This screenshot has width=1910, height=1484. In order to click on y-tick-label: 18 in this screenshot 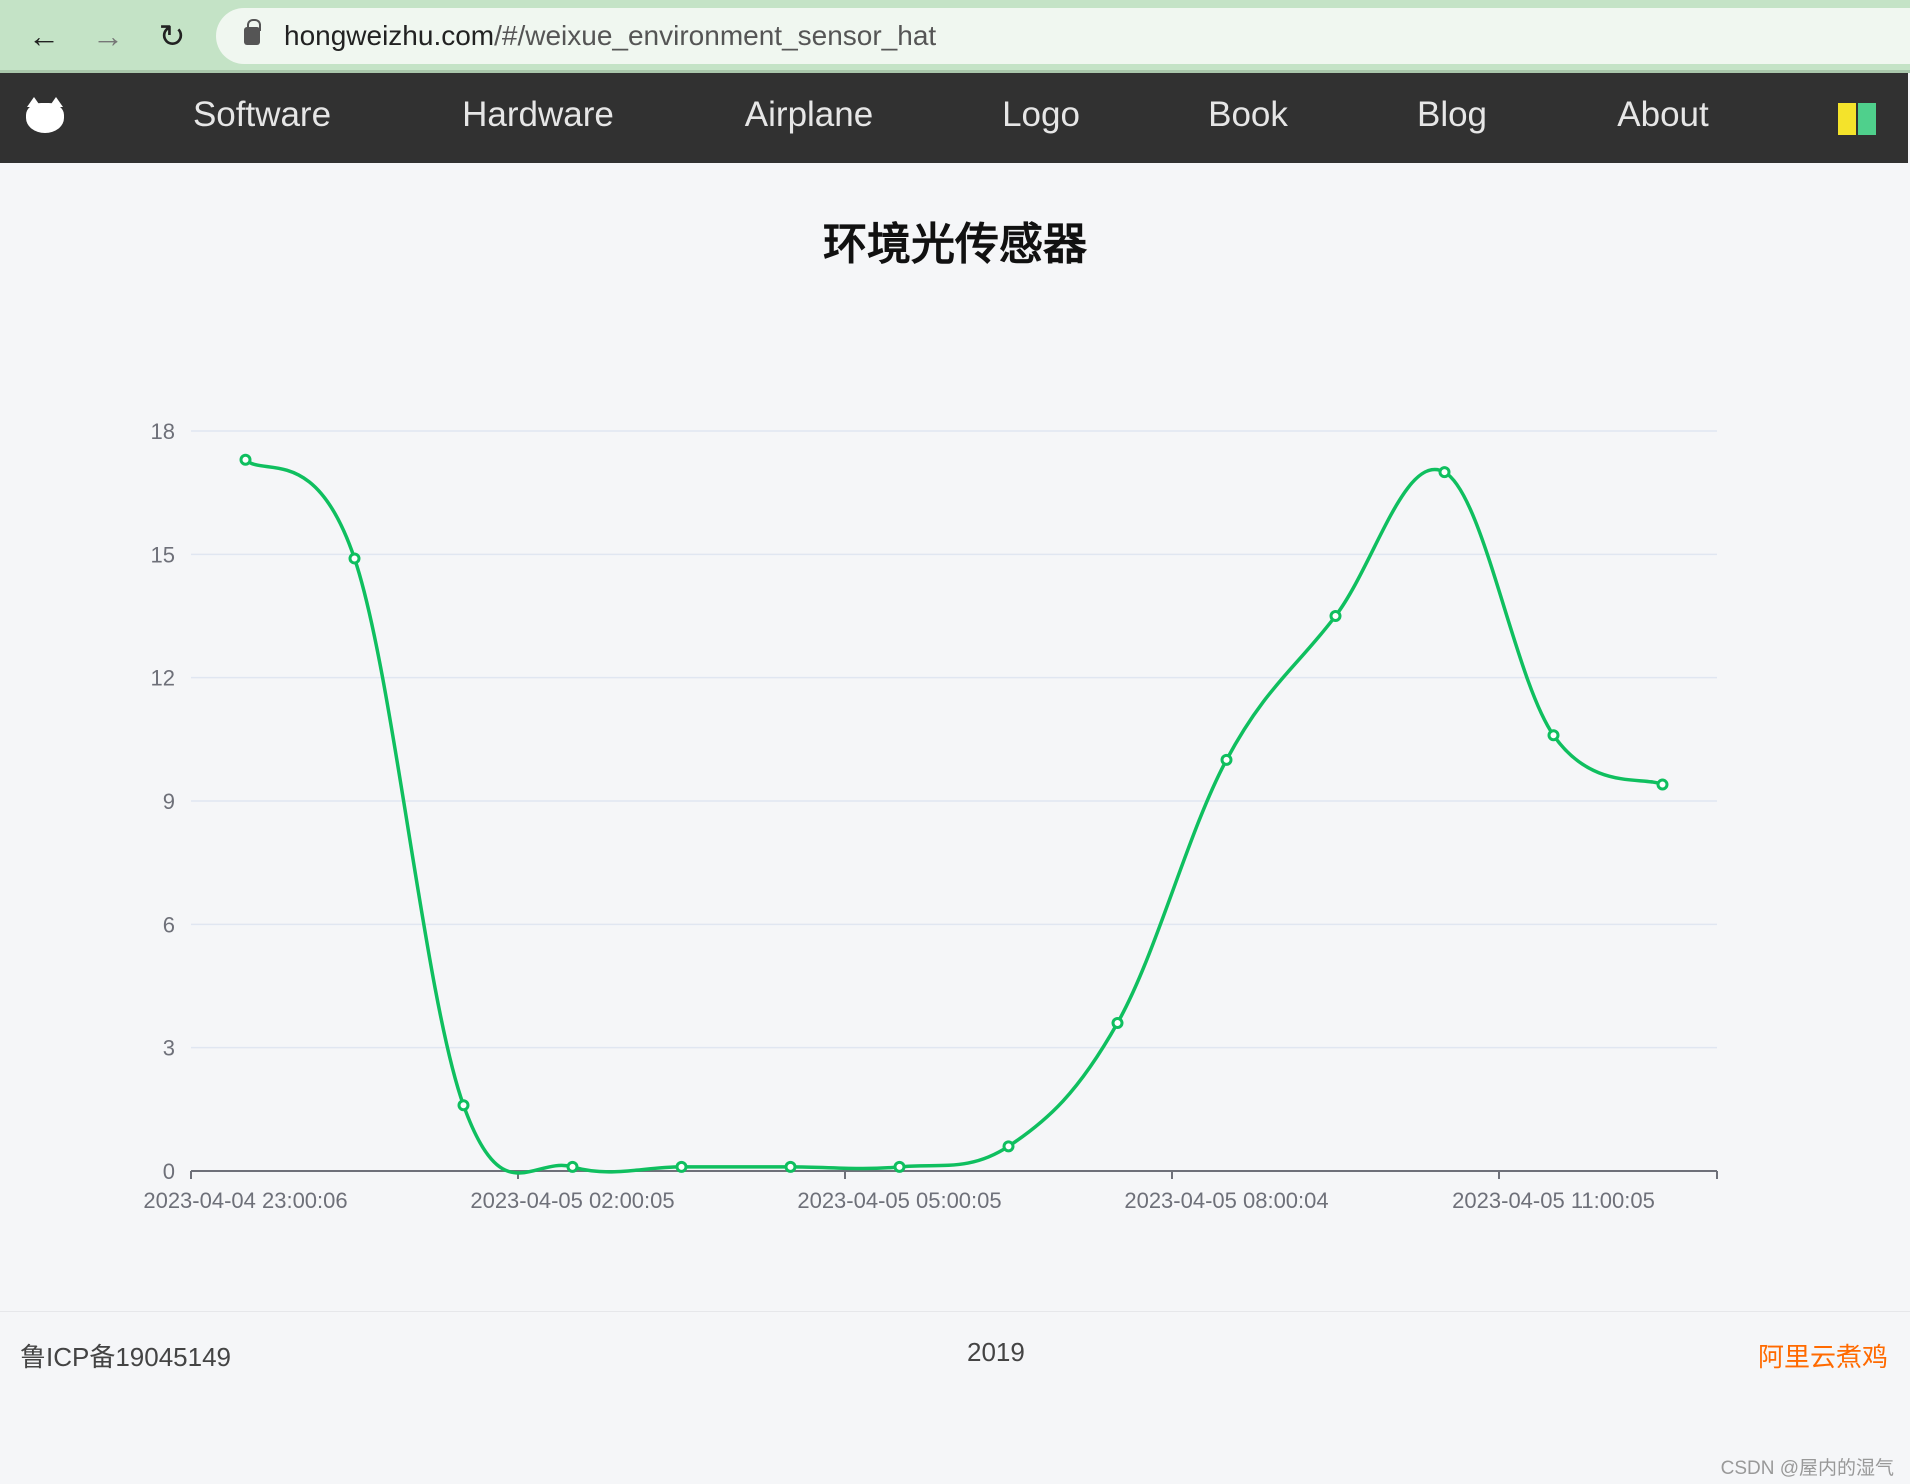, I will do `click(163, 431)`.